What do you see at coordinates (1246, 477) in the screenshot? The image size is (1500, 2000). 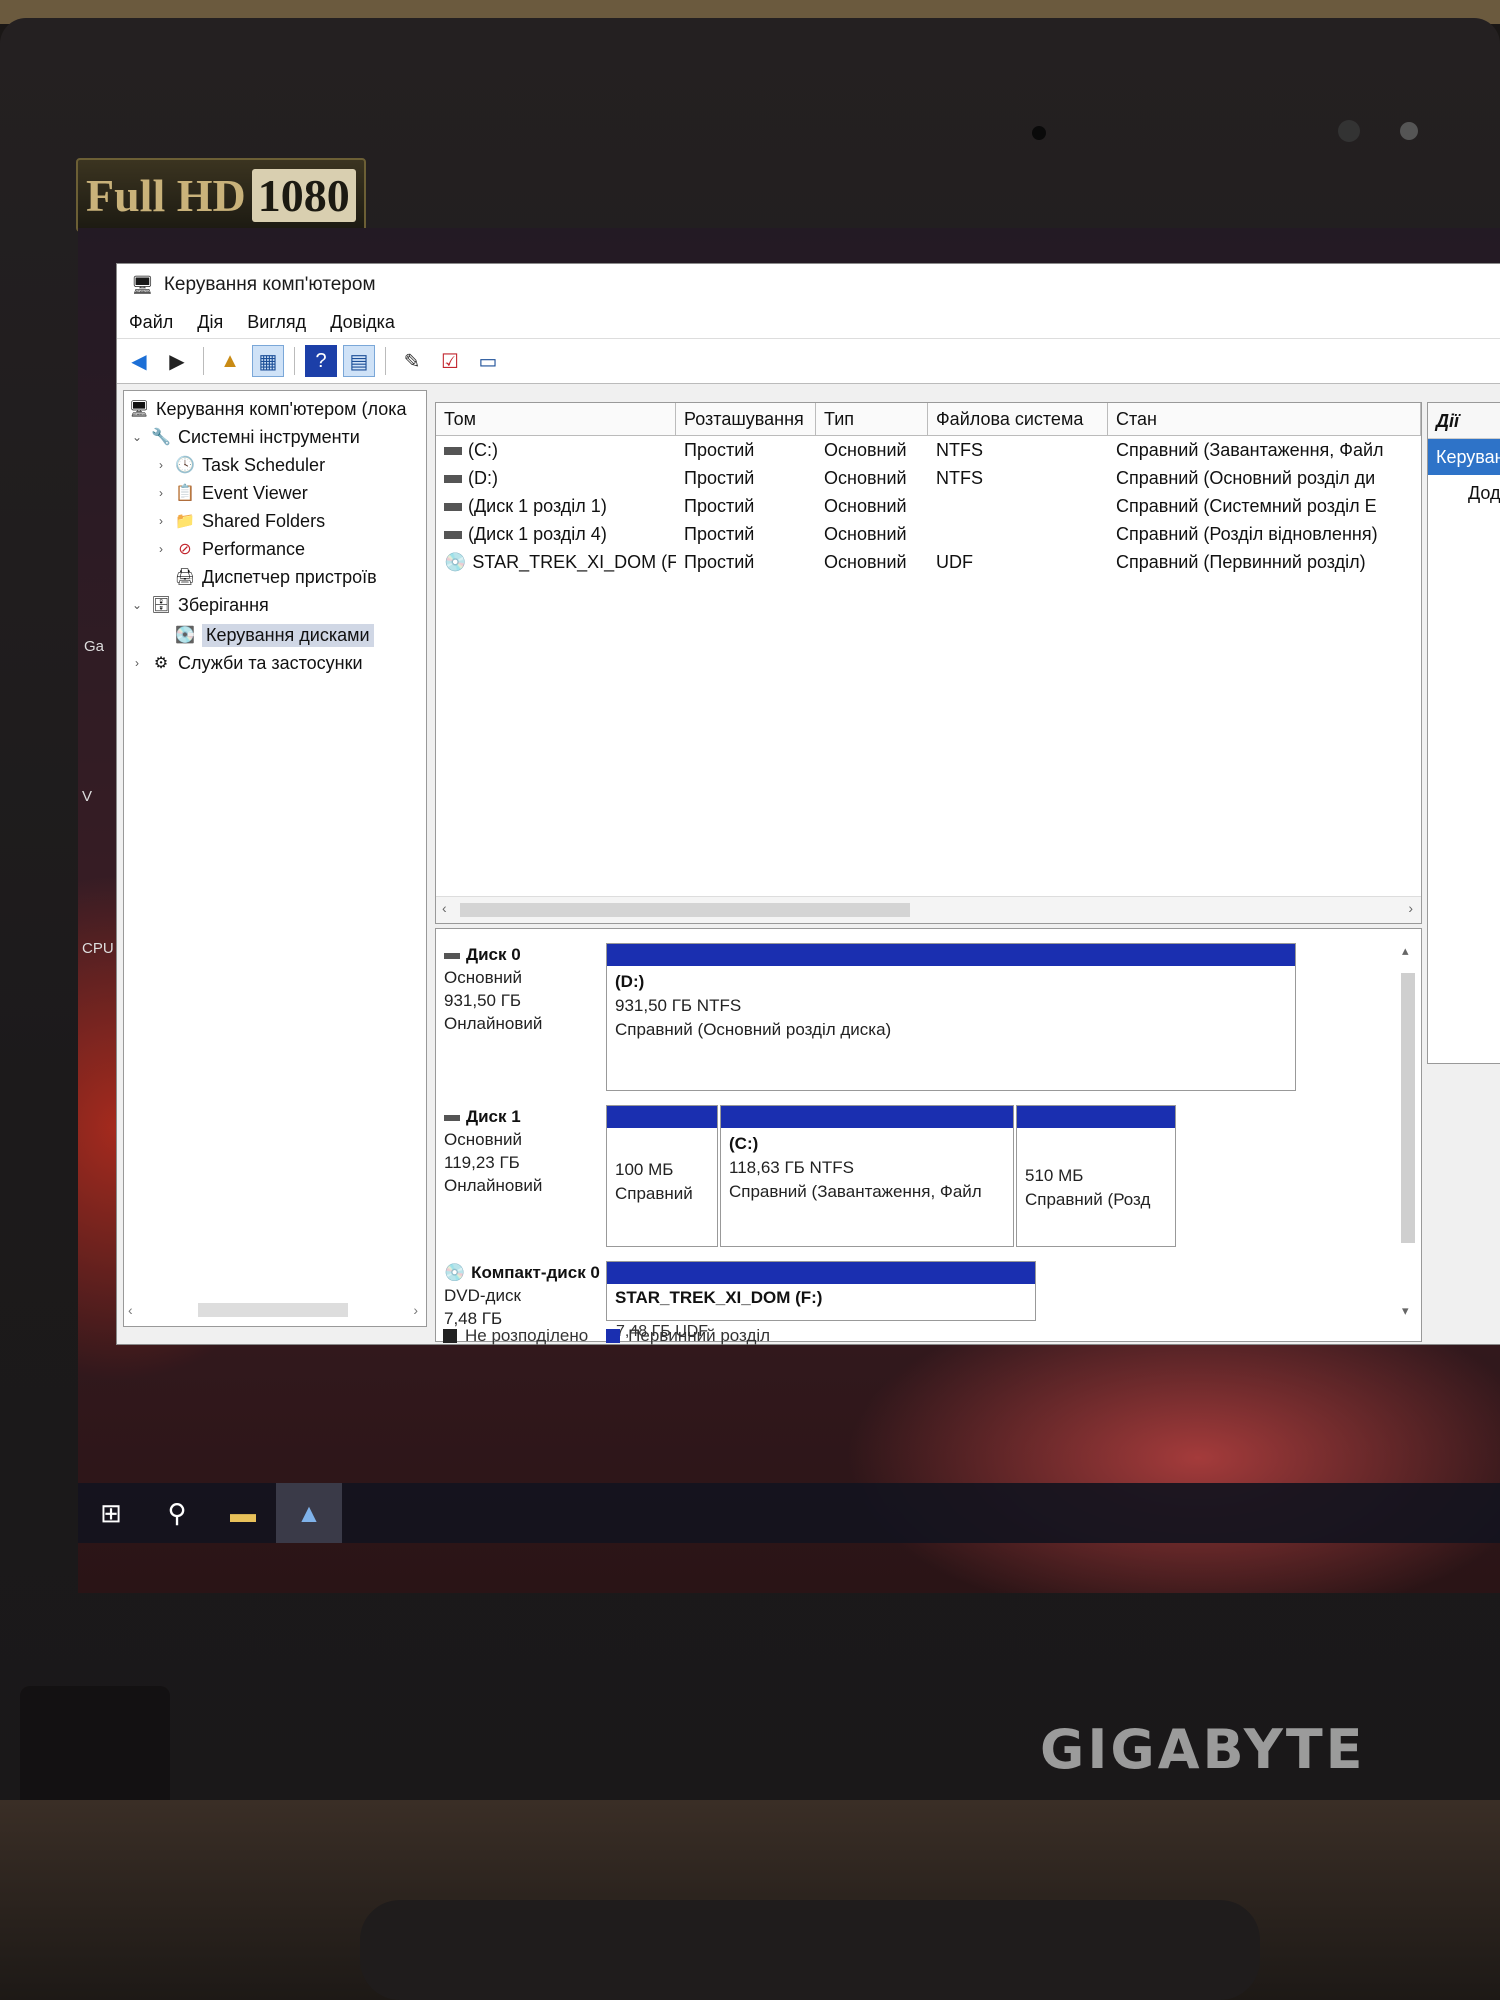 I see `cell-status: Справний (Основний розділ ди` at bounding box center [1246, 477].